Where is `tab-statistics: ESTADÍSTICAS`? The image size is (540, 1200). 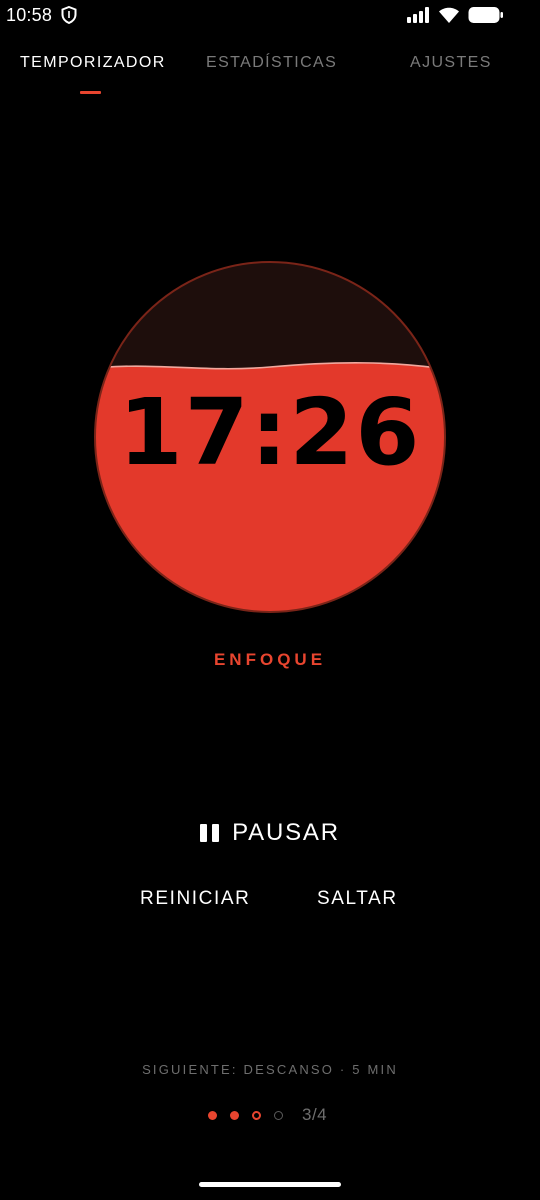 tab-statistics: ESTADÍSTICAS is located at coordinates (271, 63).